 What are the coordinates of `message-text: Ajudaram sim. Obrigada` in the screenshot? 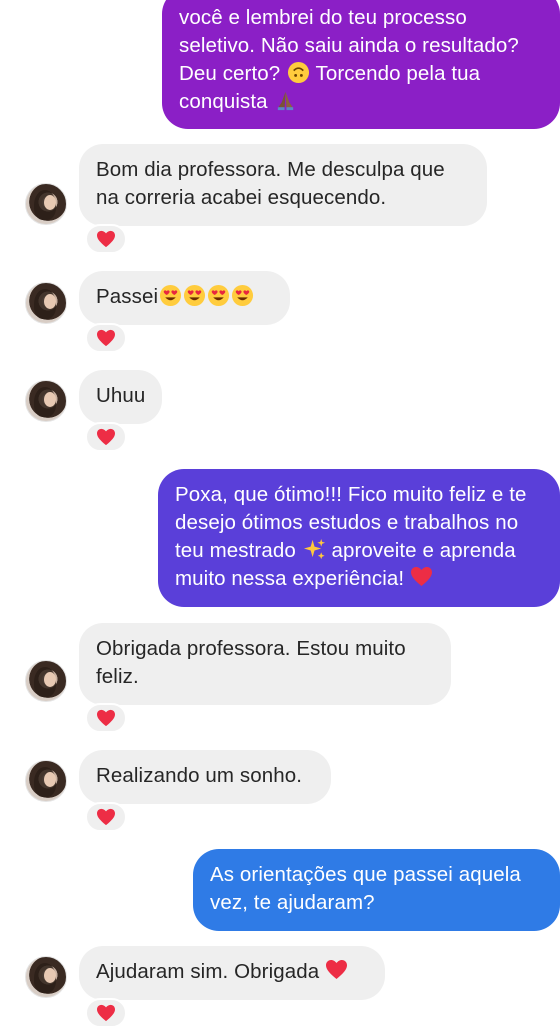 It's located at (208, 971).